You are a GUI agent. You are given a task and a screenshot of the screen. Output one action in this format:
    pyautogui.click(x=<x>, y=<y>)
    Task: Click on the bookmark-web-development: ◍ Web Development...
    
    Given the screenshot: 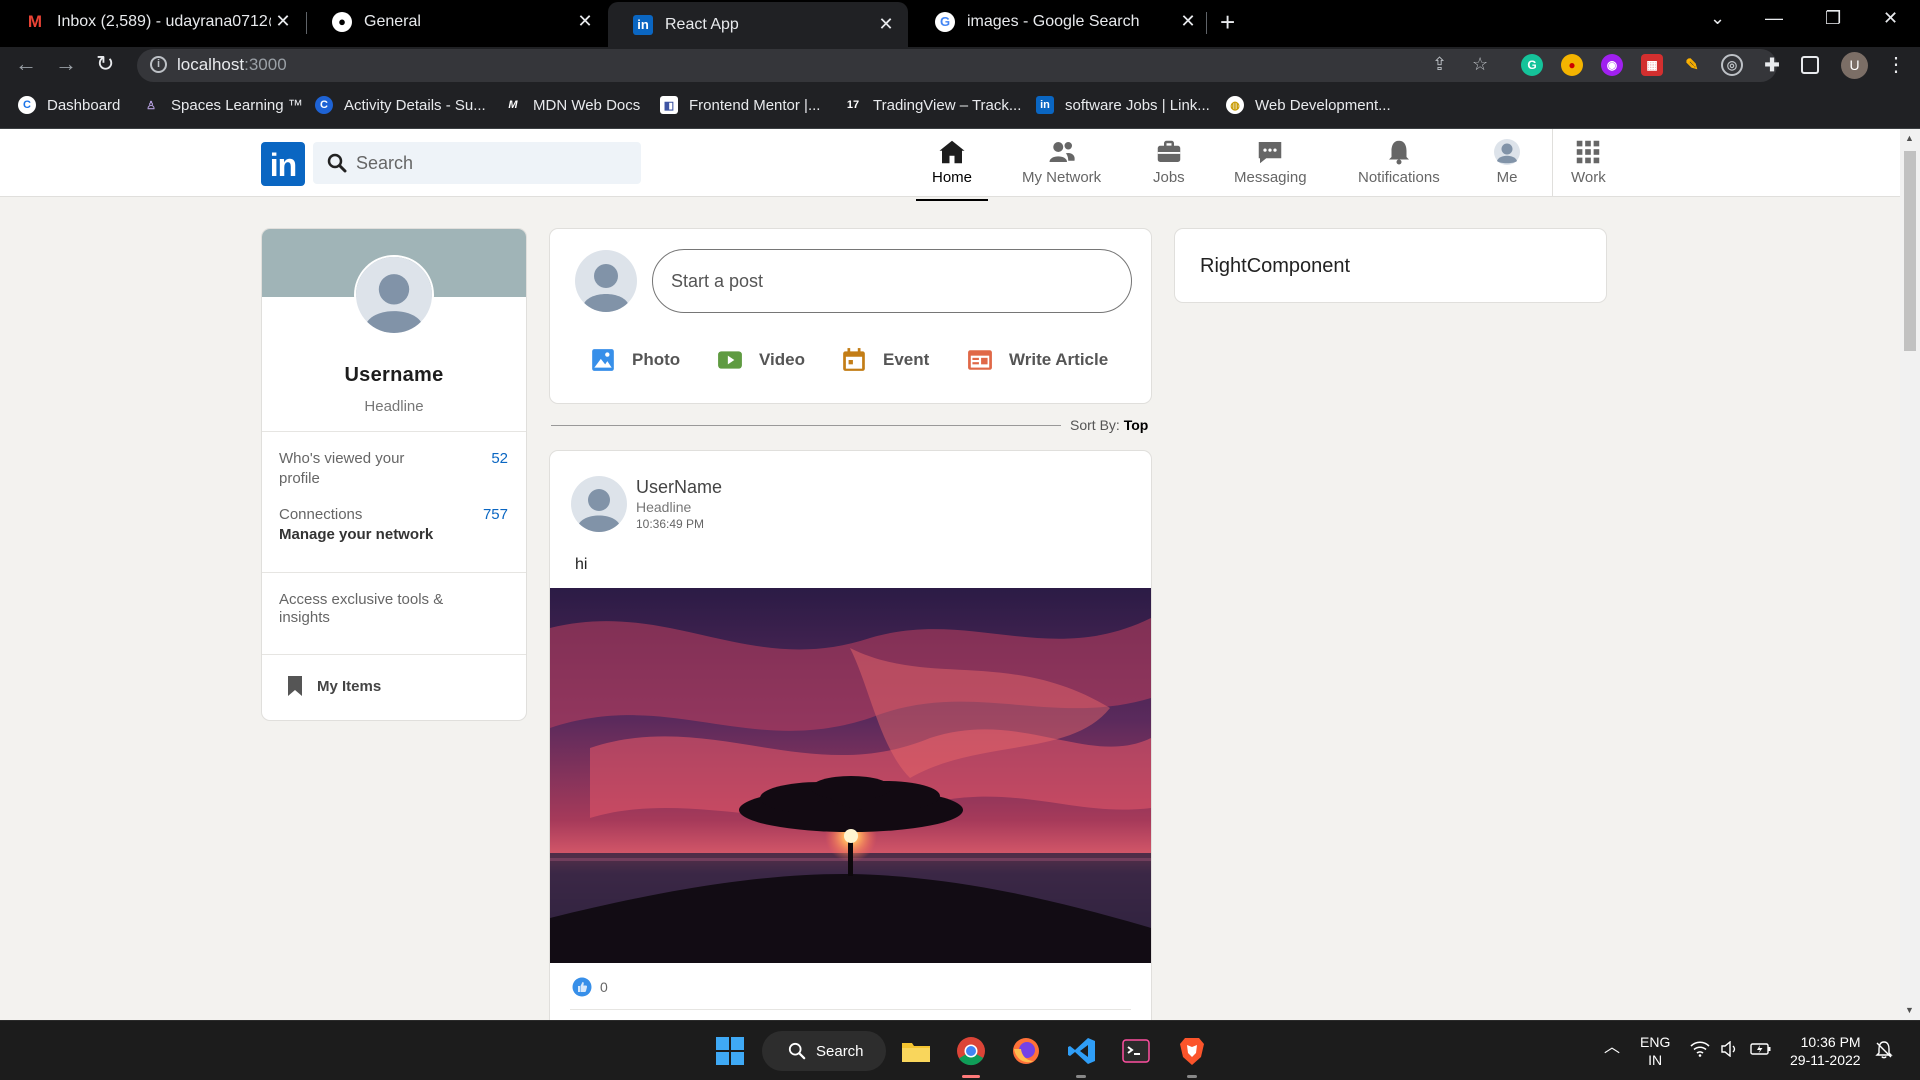 What is the action you would take?
    pyautogui.click(x=1308, y=105)
    